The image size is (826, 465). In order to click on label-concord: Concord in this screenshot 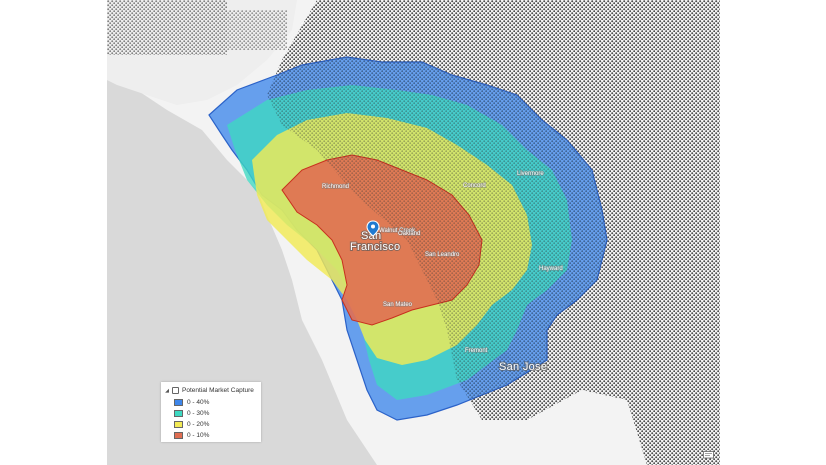, I will do `click(474, 186)`.